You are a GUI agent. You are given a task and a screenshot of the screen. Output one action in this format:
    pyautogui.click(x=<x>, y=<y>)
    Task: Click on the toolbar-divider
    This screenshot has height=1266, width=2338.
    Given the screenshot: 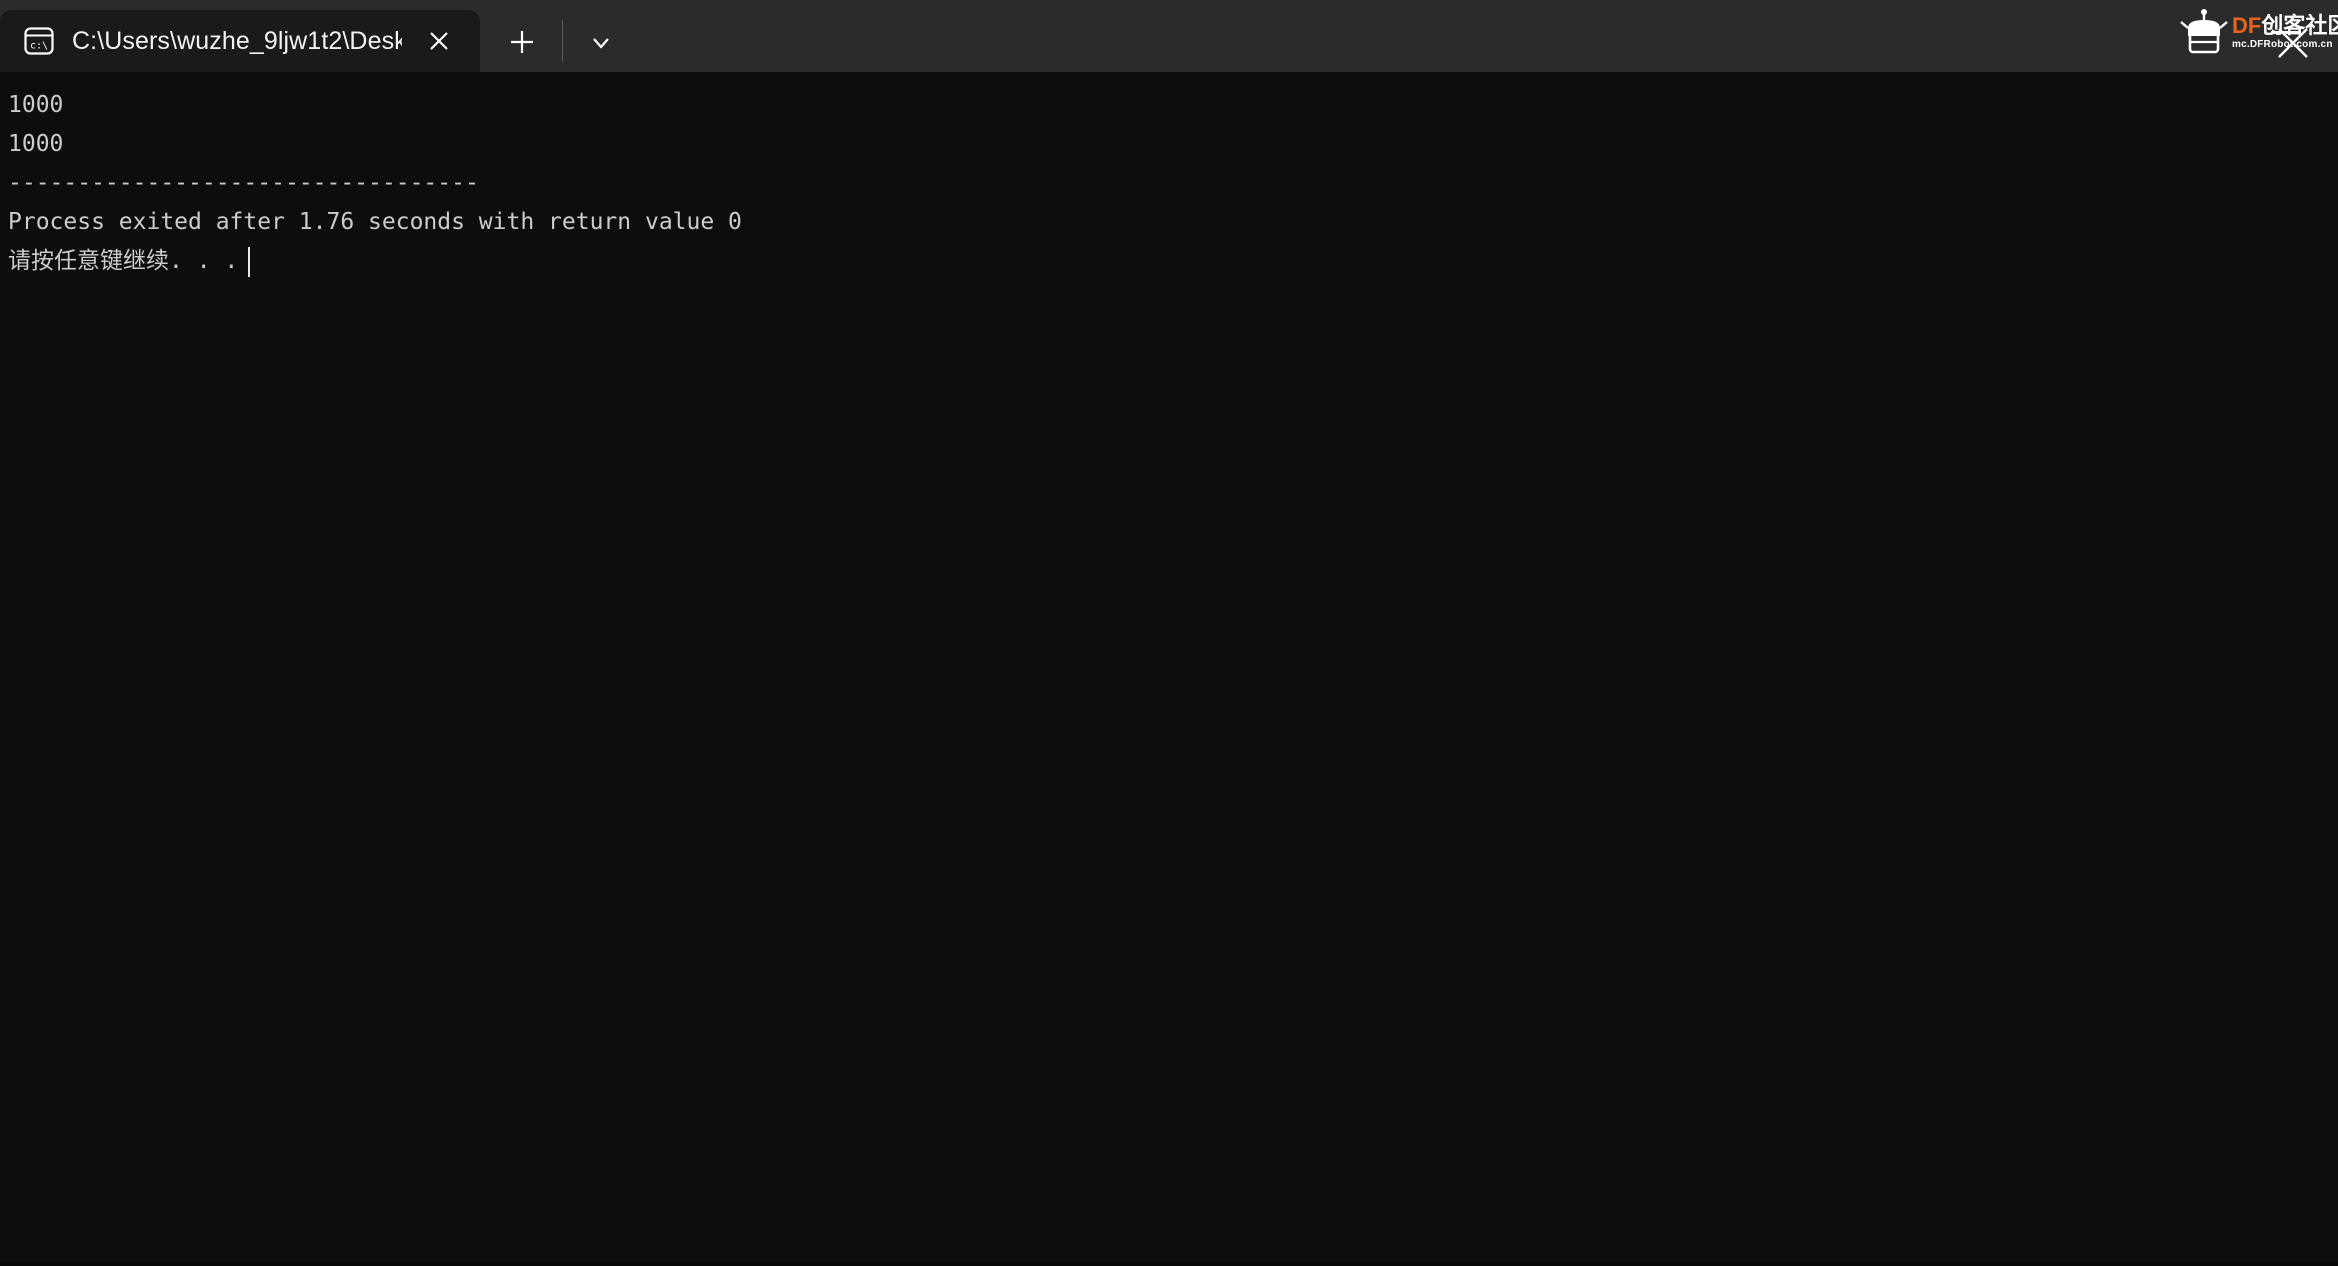 What is the action you would take?
    pyautogui.click(x=562, y=41)
    